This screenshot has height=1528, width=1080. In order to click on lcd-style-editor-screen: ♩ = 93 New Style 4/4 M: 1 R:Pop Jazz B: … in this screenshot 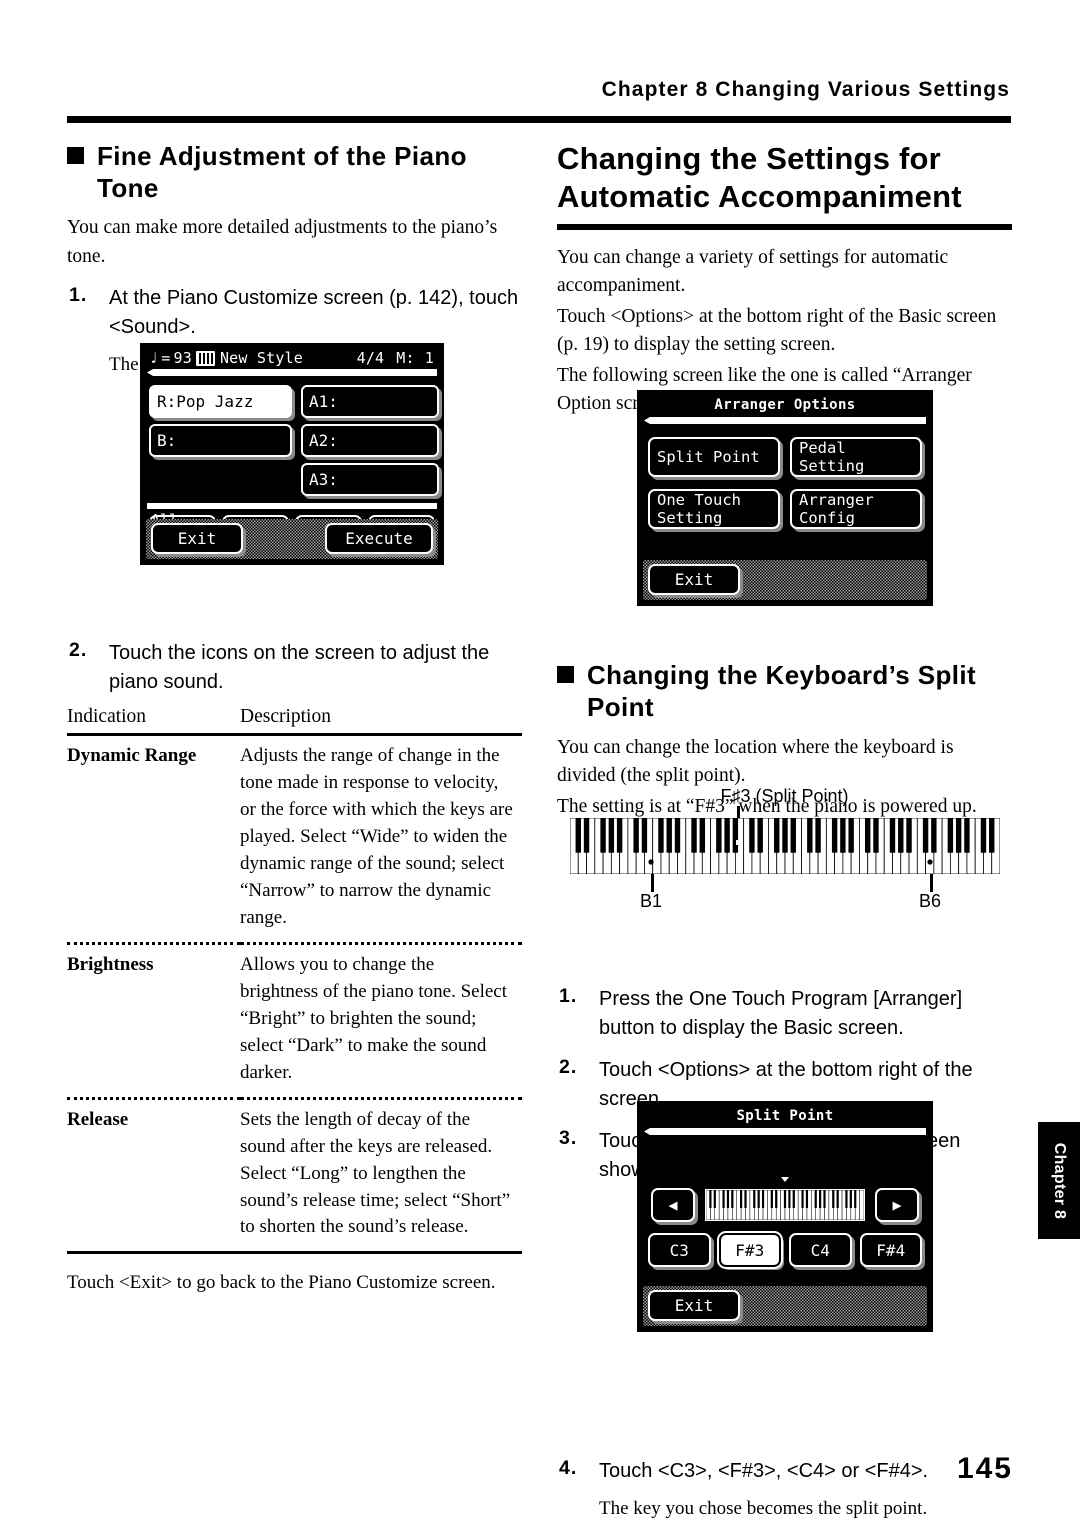, I will do `click(292, 454)`.